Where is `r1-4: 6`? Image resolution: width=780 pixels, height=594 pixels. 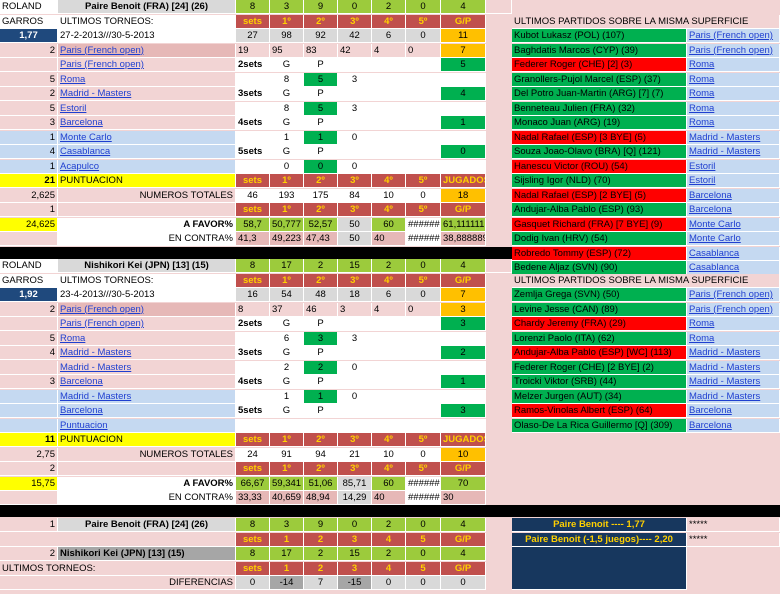
r1-4: 6 is located at coordinates (389, 36).